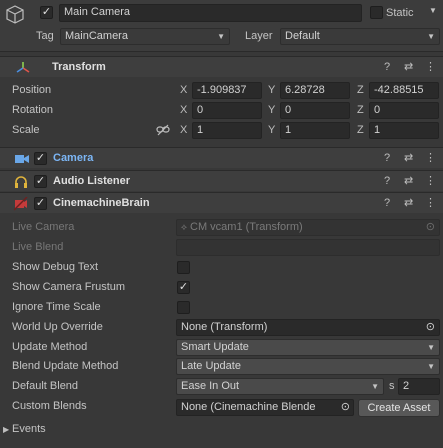  I want to click on tag-value: MainCamera, so click(96, 36).